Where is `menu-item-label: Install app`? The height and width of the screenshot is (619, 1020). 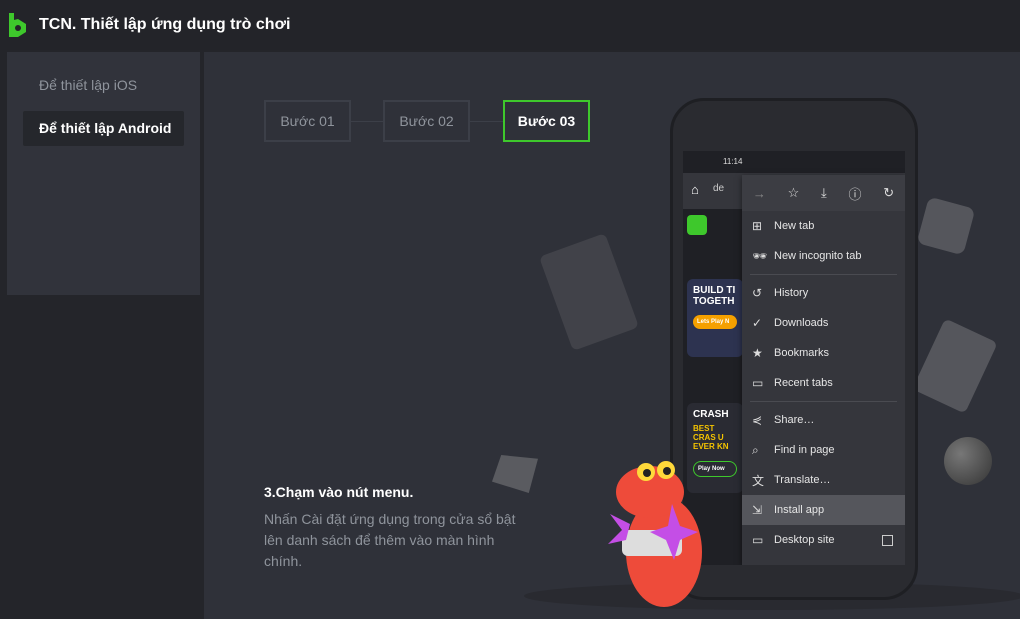 menu-item-label: Install app is located at coordinates (799, 510).